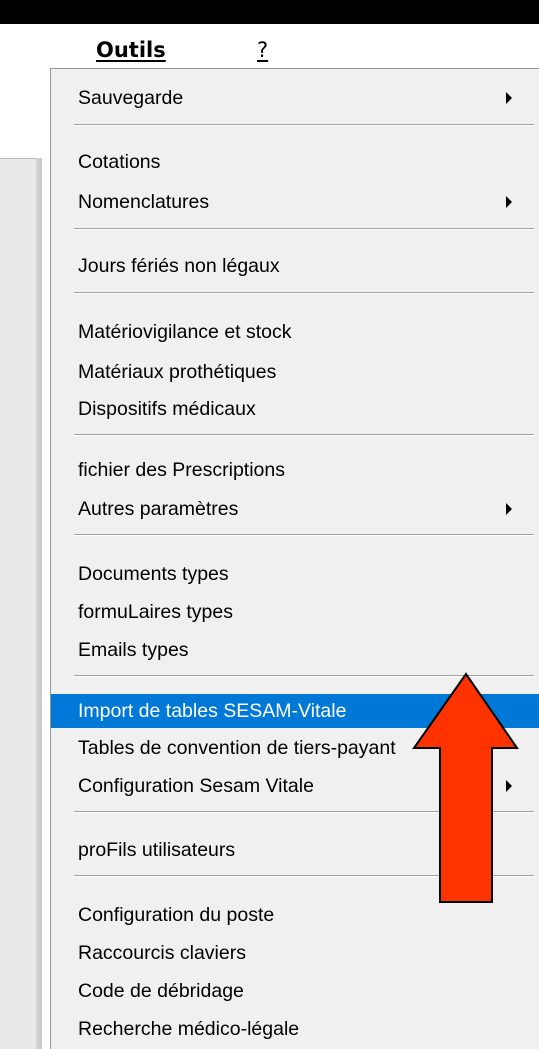  I want to click on menu-item-label: Dispositifs médicaux, so click(167, 409).